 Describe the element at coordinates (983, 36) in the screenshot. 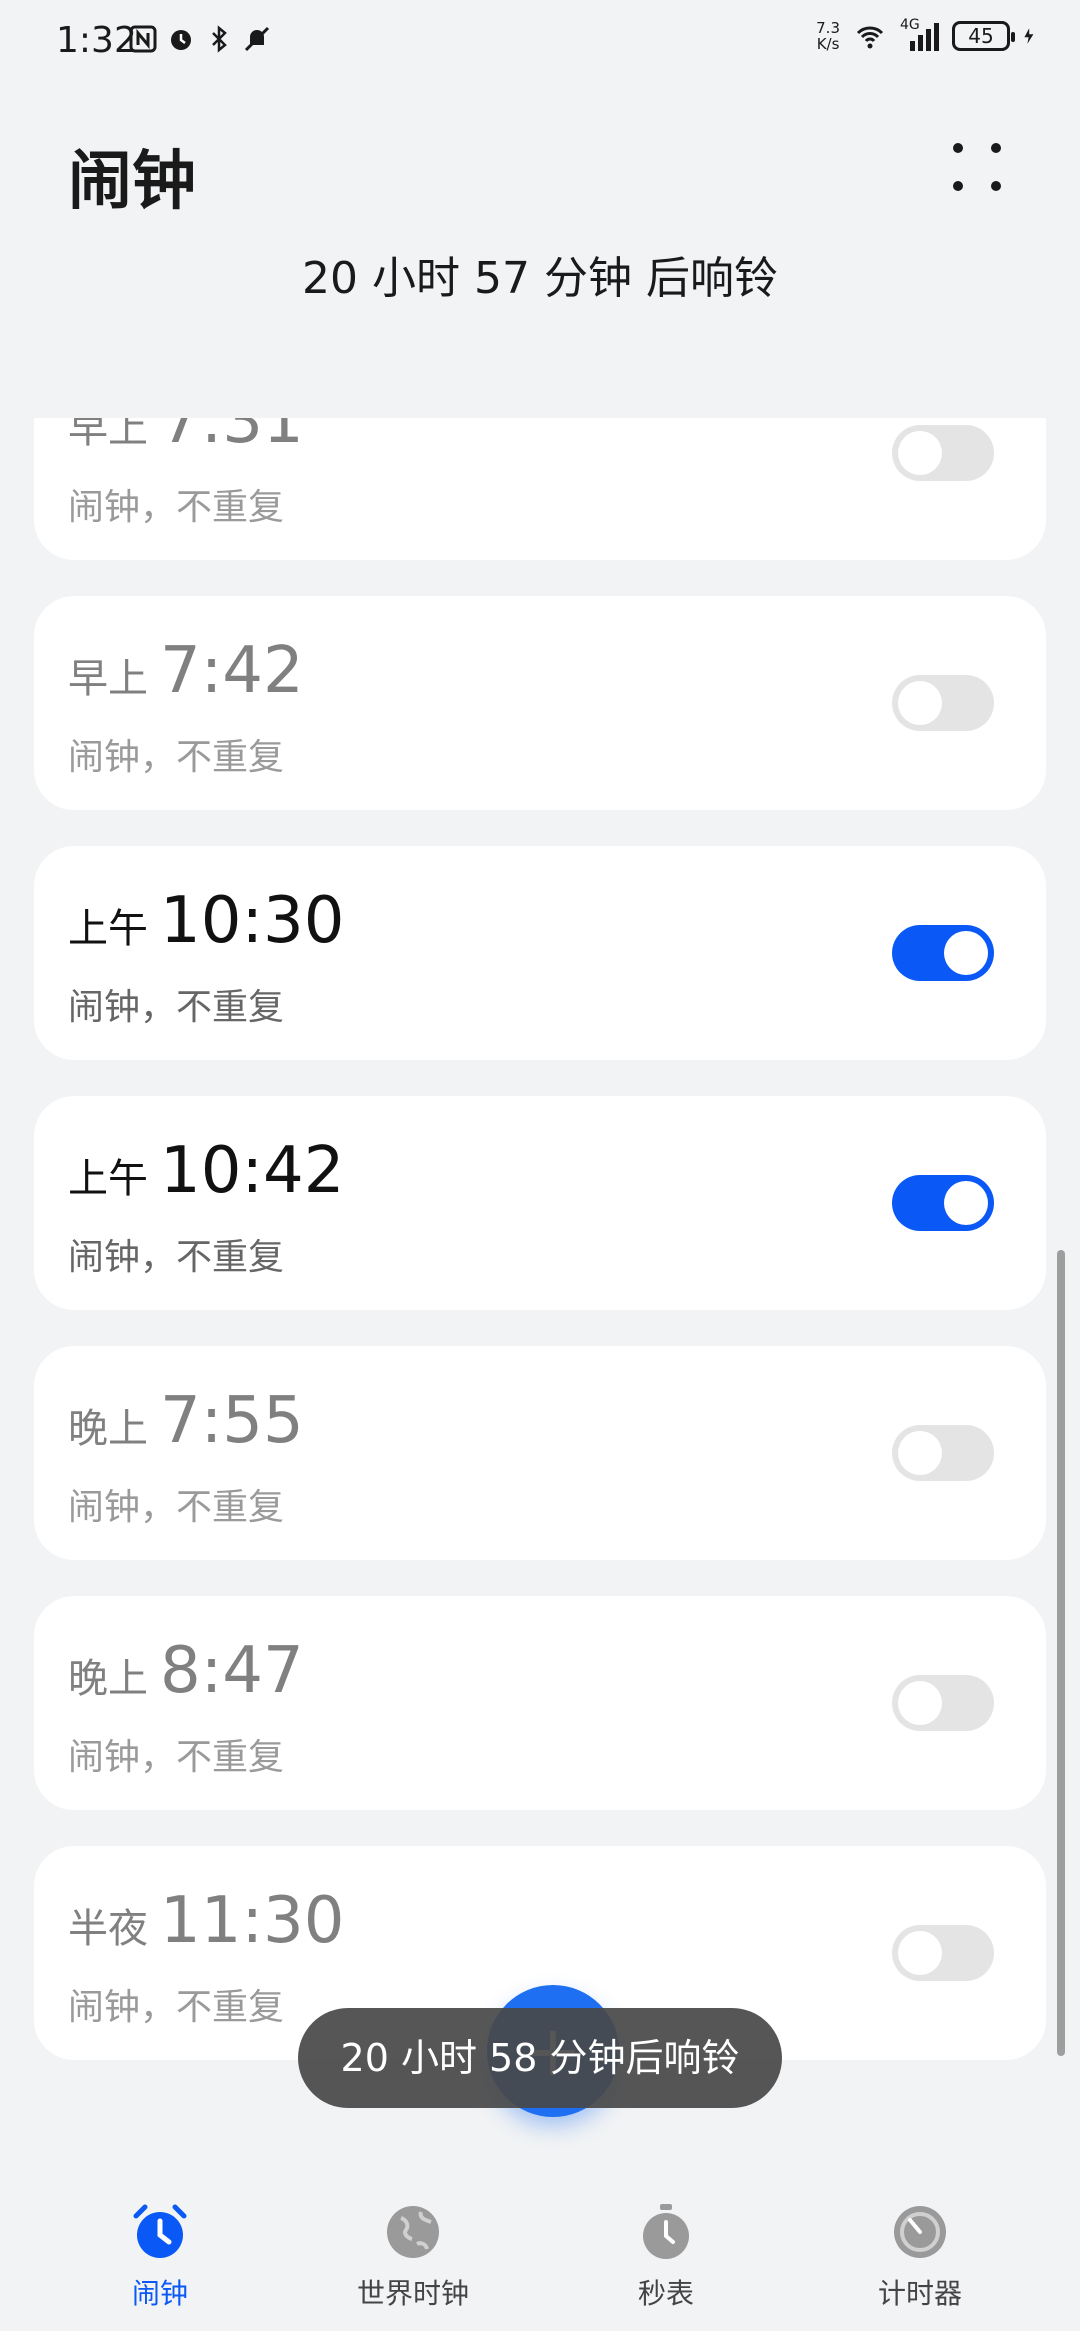

I see `battery-indicator: 45` at that location.